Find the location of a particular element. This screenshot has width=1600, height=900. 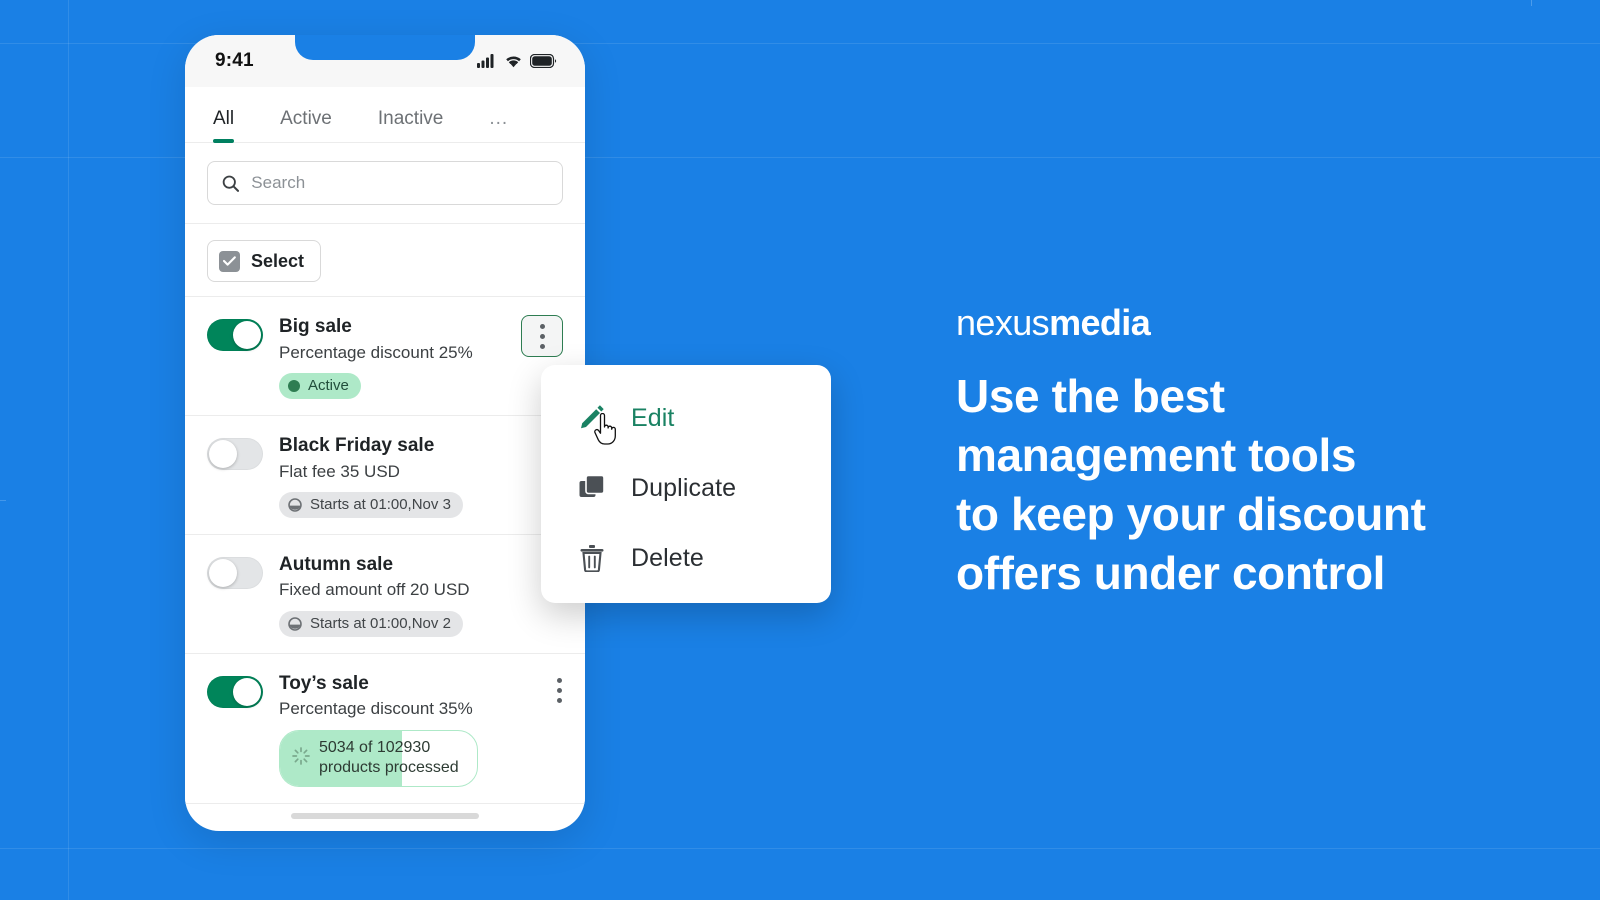

row-subtitle: Flat fee 35 USD is located at coordinates (339, 471).